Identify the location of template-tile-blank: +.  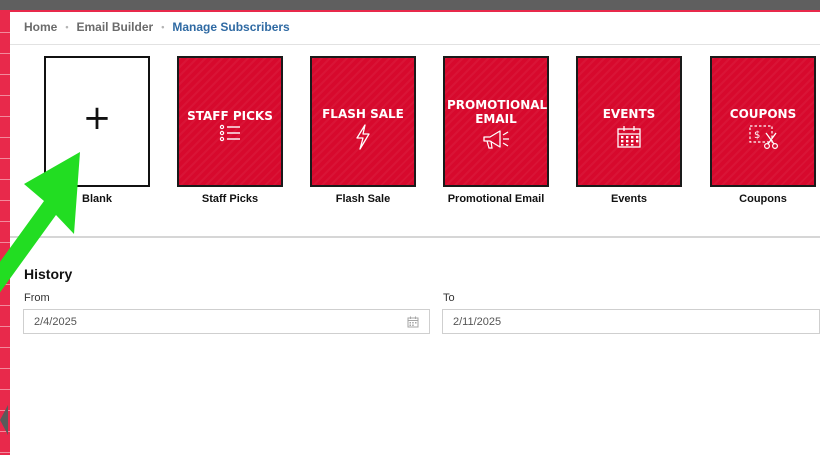
(97, 121).